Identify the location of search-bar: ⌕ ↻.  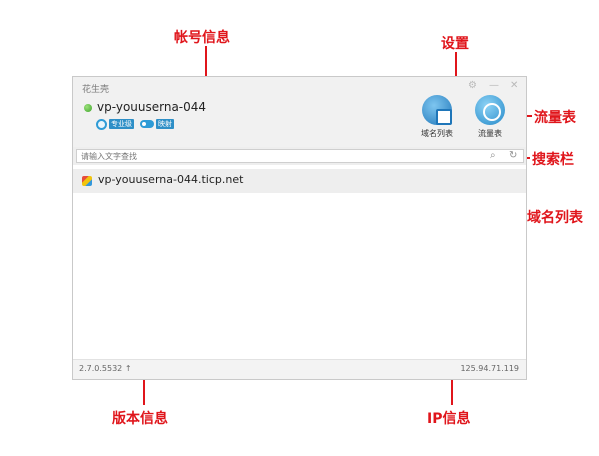
(299, 156).